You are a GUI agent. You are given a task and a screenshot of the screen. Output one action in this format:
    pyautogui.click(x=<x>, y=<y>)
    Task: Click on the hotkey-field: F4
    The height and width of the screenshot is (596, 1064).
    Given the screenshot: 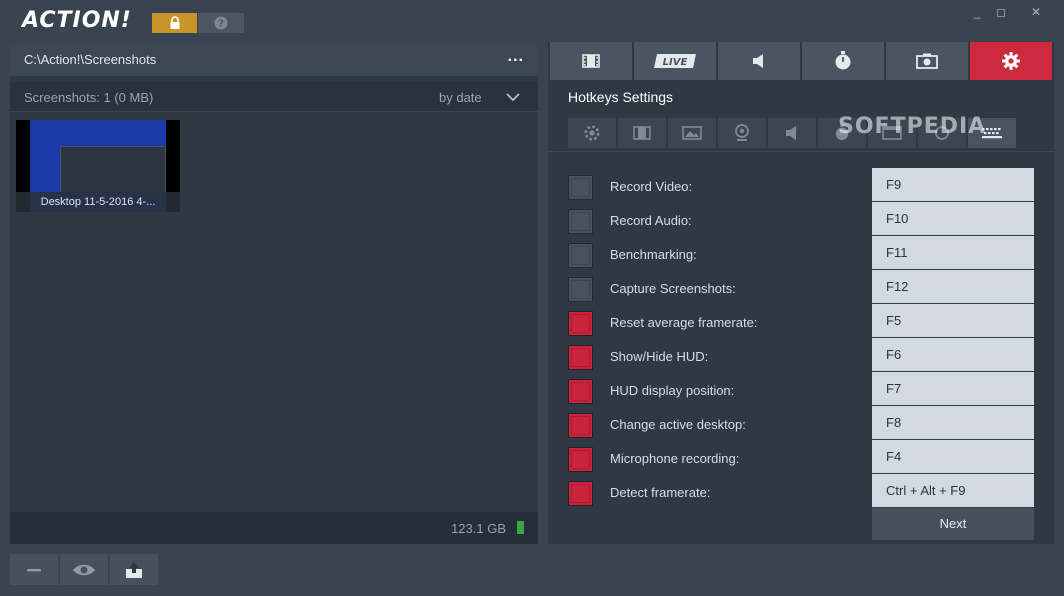 What is the action you would take?
    pyautogui.click(x=953, y=456)
    